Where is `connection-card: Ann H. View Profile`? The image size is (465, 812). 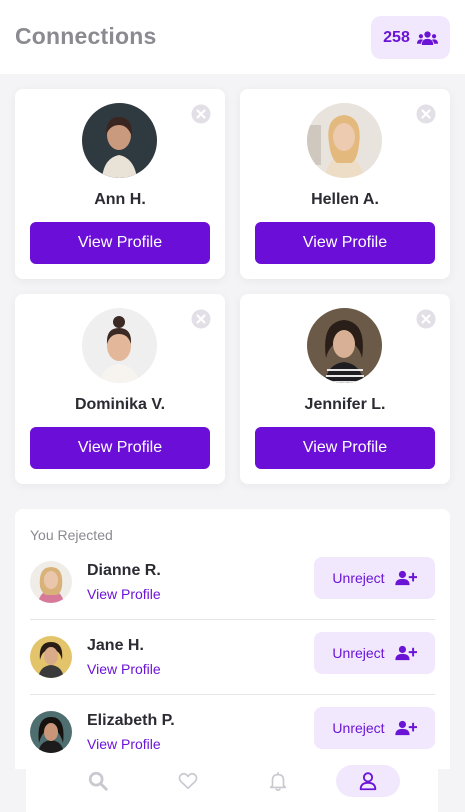
connection-card: Ann H. View Profile is located at coordinates (120, 184).